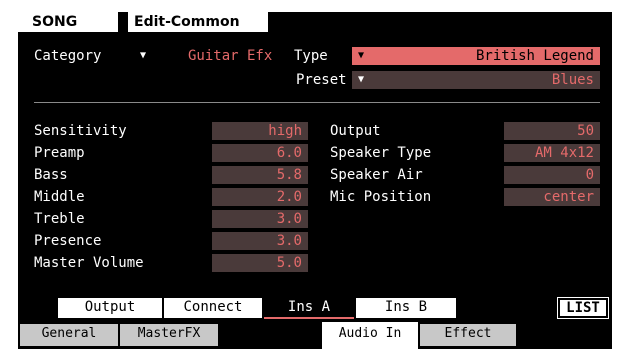  I want to click on master-volume-value: 5.0, so click(260, 263).